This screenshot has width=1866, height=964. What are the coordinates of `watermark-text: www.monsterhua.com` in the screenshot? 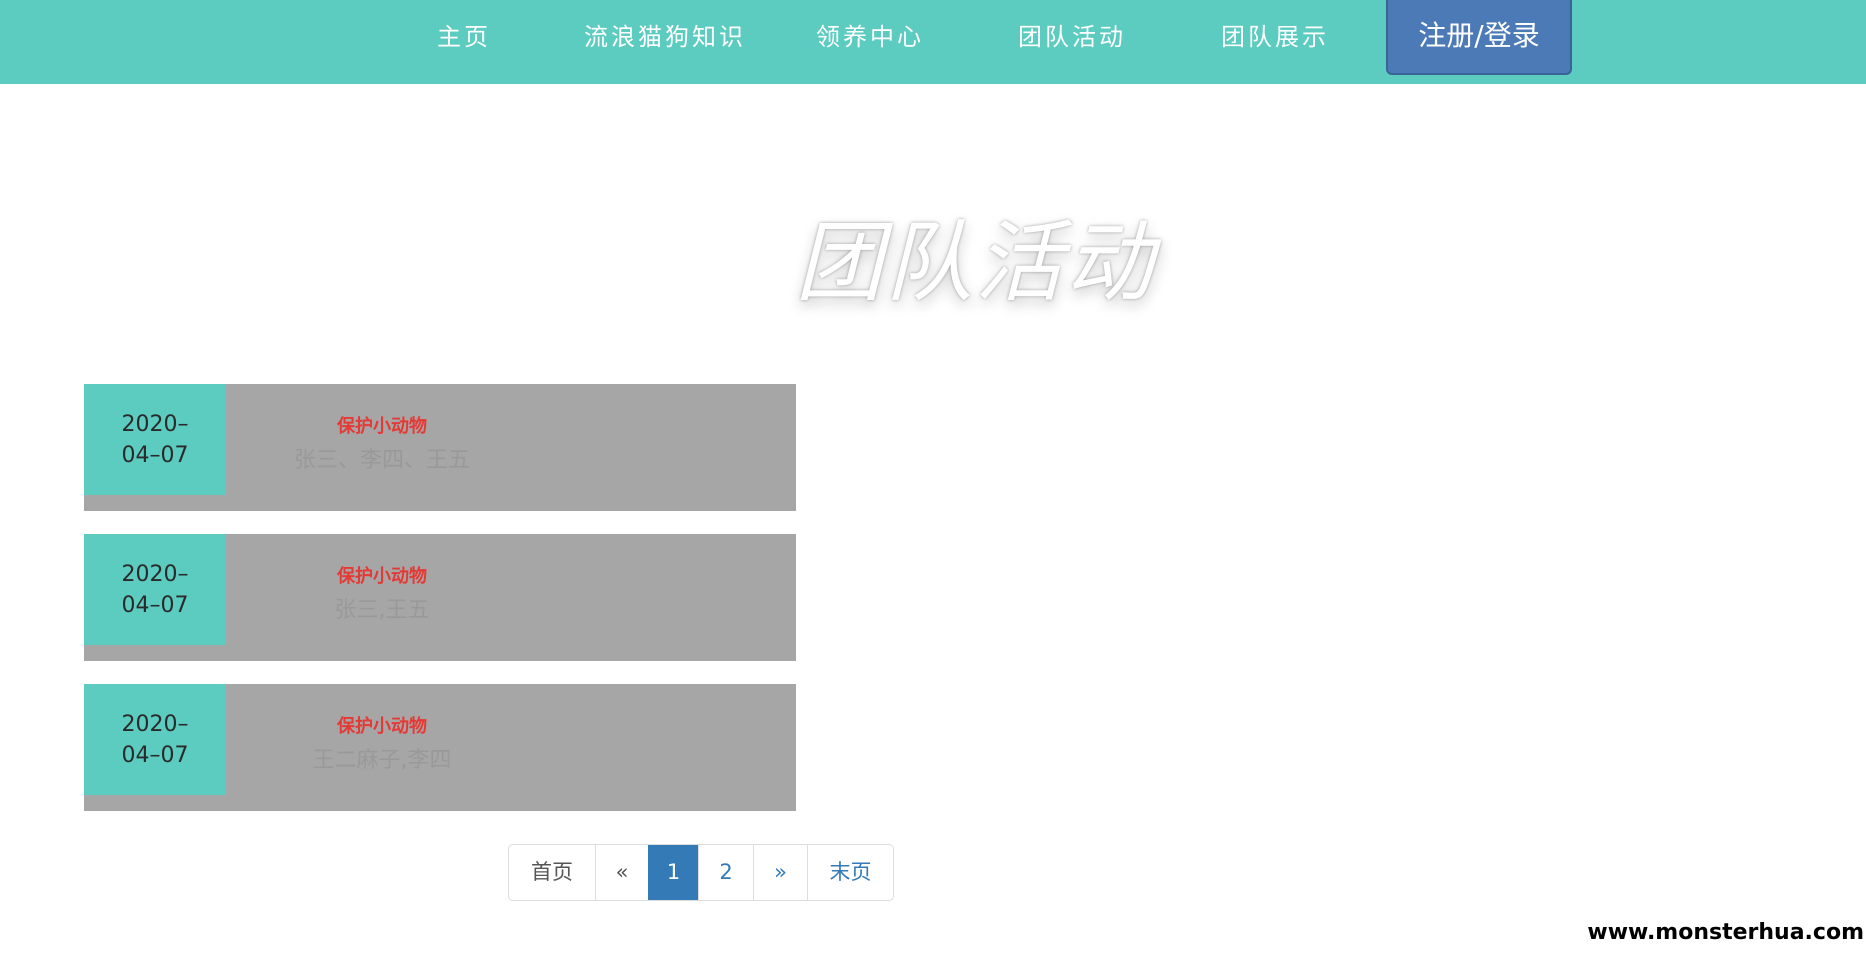 It's located at (1725, 932).